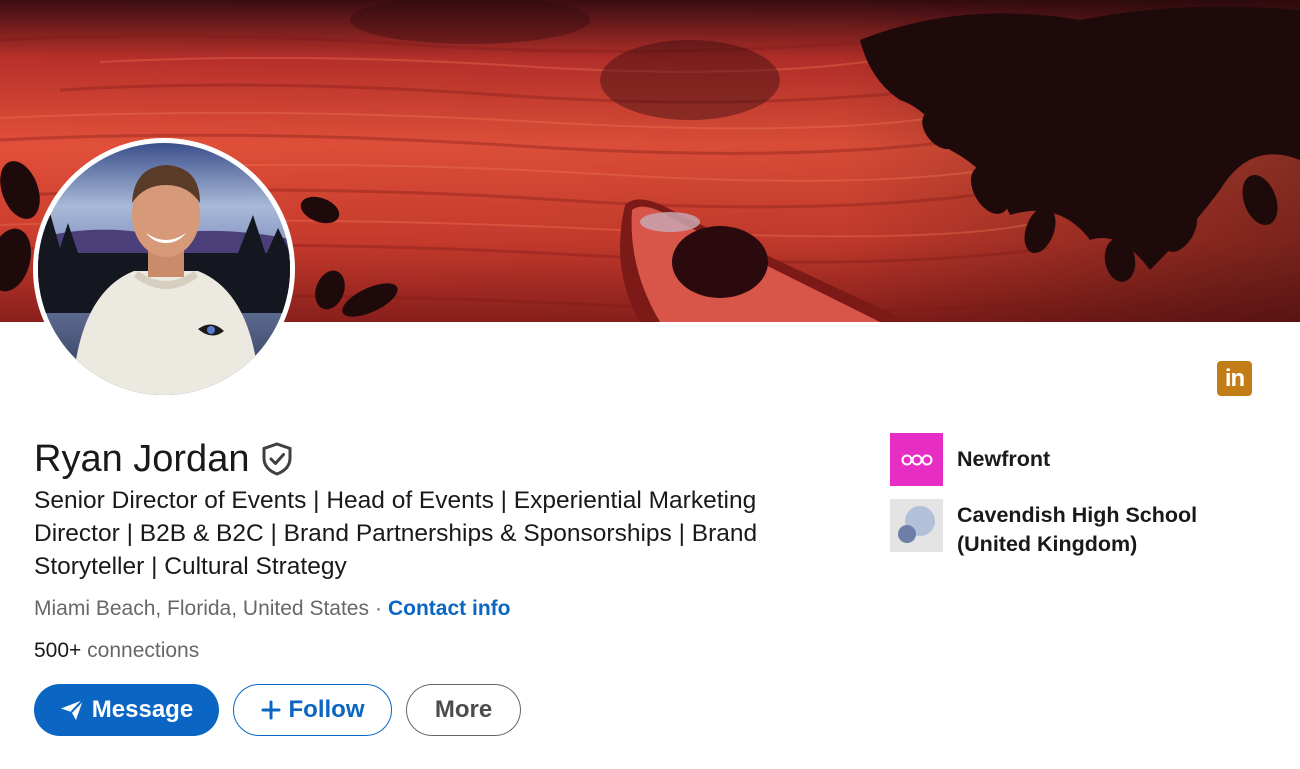  Describe the element at coordinates (449, 608) in the screenshot. I see `contact-info-link: Contact info` at that location.